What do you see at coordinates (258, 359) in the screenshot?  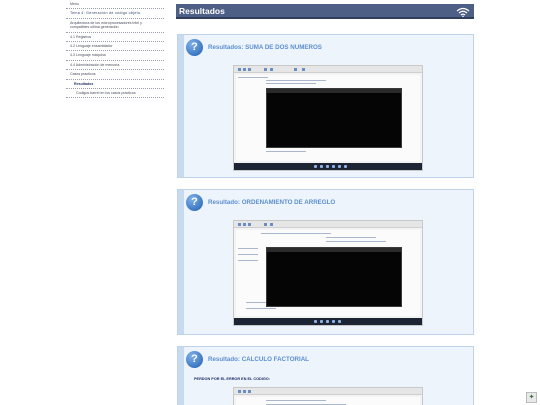 I see `card-title: Resultado: CALCULO FACTORIAL` at bounding box center [258, 359].